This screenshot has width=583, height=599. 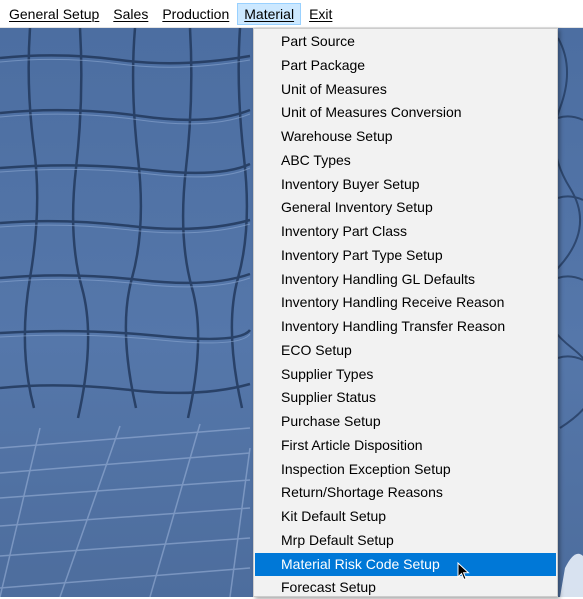 What do you see at coordinates (405, 350) in the screenshot?
I see `menu-item-eco-setup: ECO Setup` at bounding box center [405, 350].